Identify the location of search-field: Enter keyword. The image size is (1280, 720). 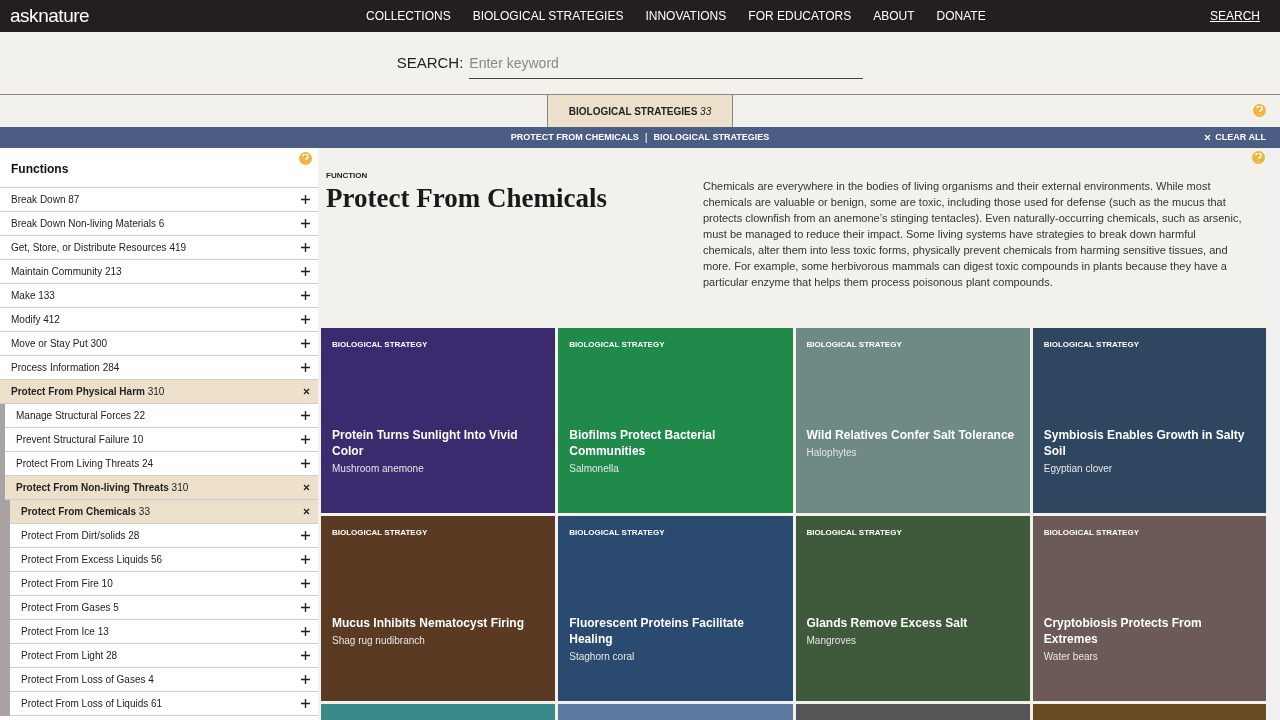
(666, 63).